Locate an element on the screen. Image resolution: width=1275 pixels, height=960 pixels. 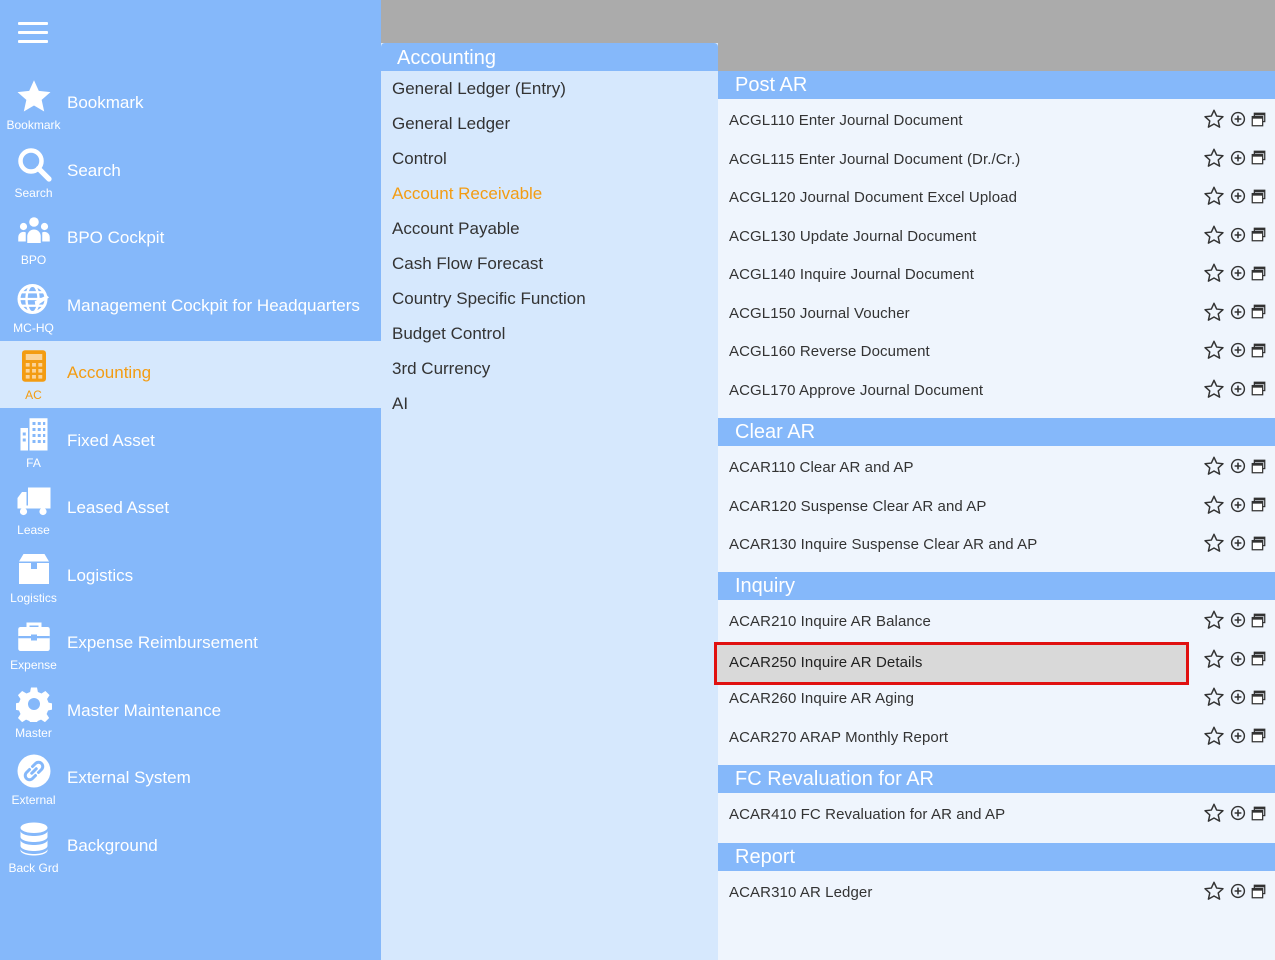
top-bar is located at coordinates (828, 21).